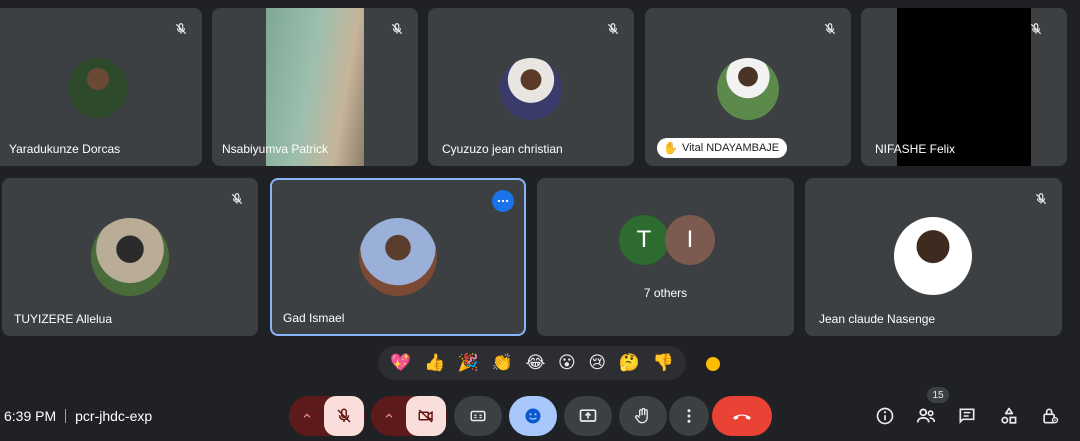  I want to click on reaction-clap: 👏, so click(502, 363).